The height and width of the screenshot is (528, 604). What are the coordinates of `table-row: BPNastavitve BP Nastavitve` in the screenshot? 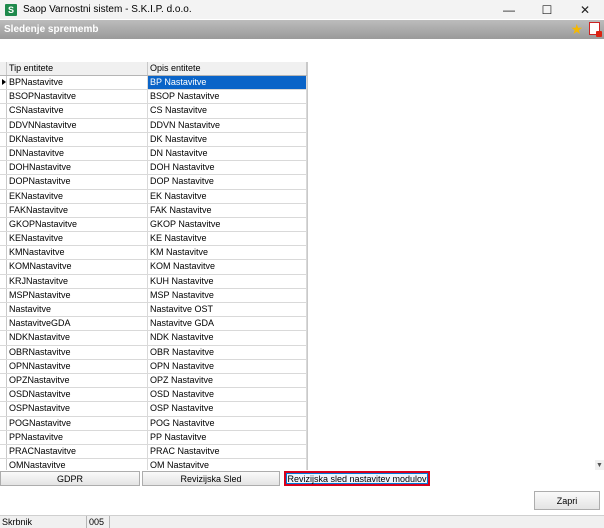 It's located at (153, 83).